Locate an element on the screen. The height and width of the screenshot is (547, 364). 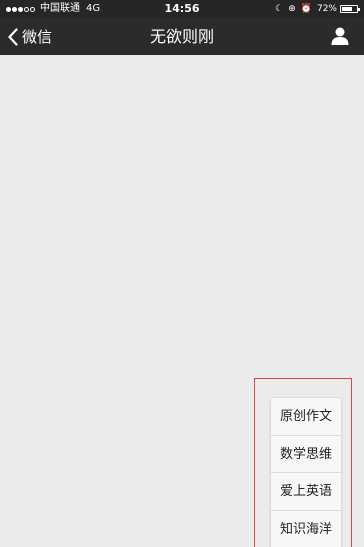
back-button: 微信 is located at coordinates (30, 36).